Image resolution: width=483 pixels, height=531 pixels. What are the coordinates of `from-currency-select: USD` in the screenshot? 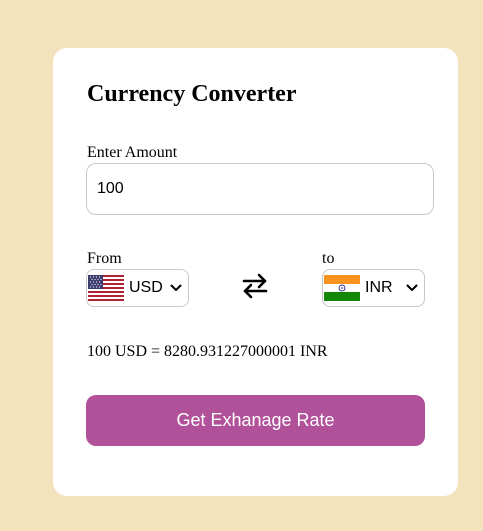 It's located at (137, 288).